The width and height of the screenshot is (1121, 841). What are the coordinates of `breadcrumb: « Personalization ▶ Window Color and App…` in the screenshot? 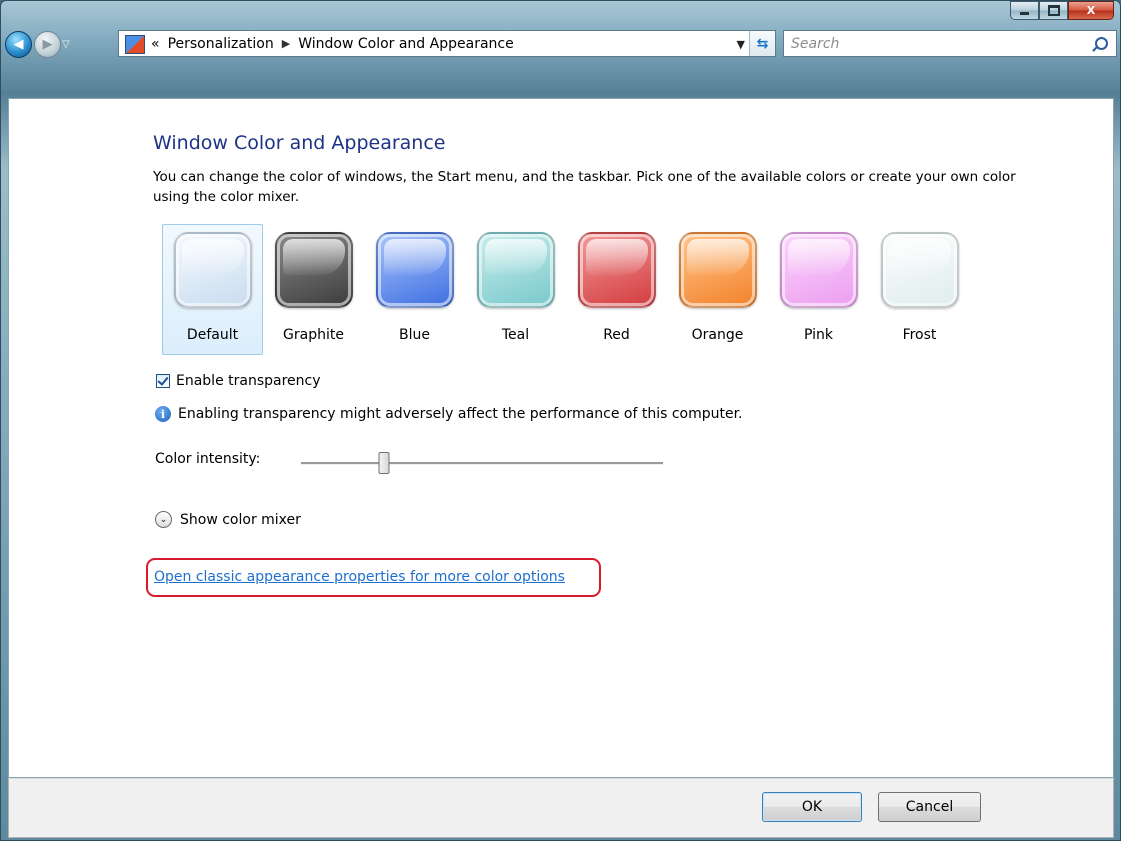 It's located at (332, 44).